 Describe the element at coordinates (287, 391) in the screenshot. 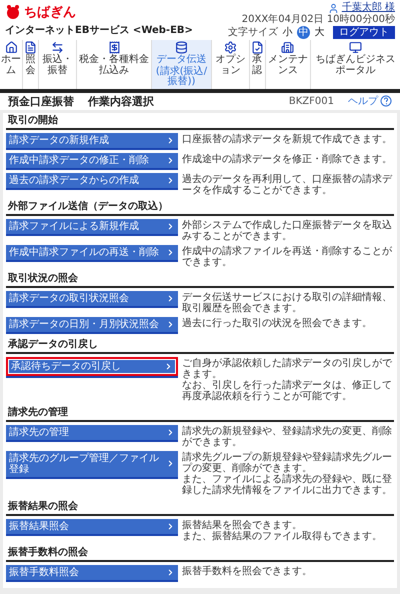

I see `menu-description: なお、引戻しを行った請求データは、修正して再度承認依頼を行うことが可能です。` at that location.